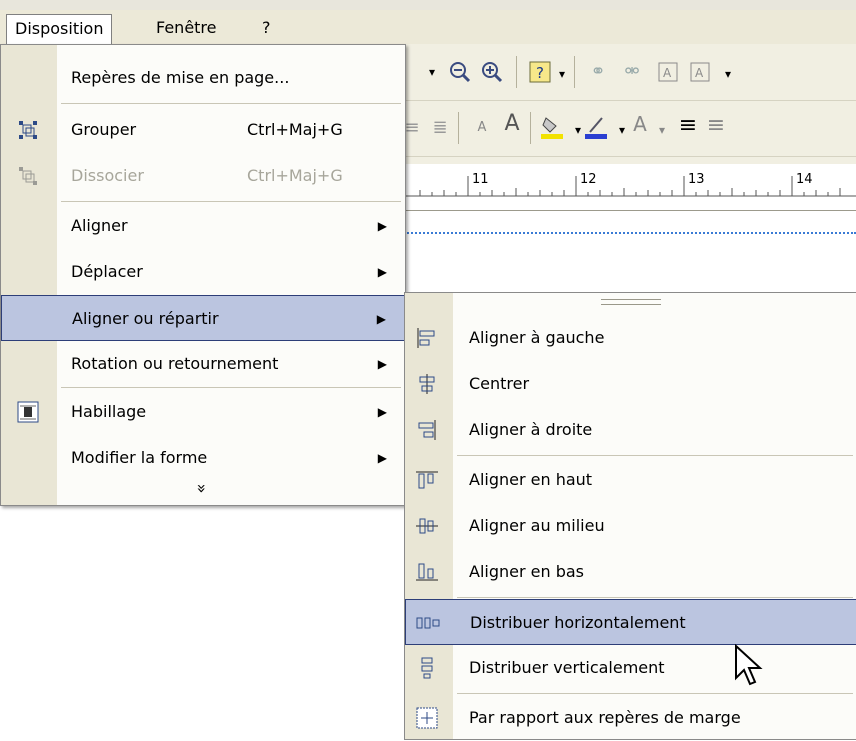 The height and width of the screenshot is (741, 856). I want to click on line-color-icon, so click(596, 126).